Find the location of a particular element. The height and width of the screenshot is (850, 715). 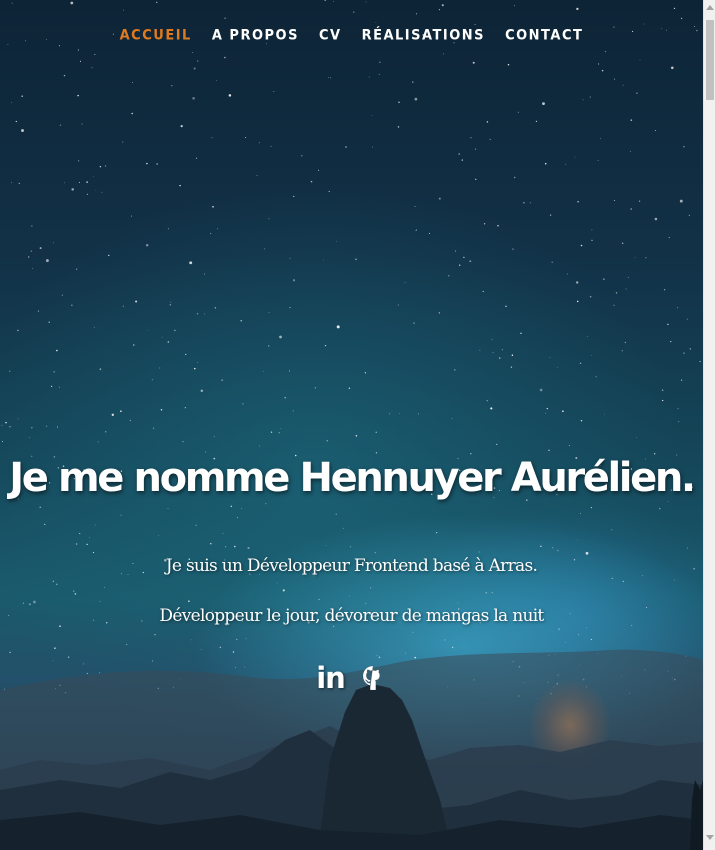

linkedin-icon: in is located at coordinates (331, 678).